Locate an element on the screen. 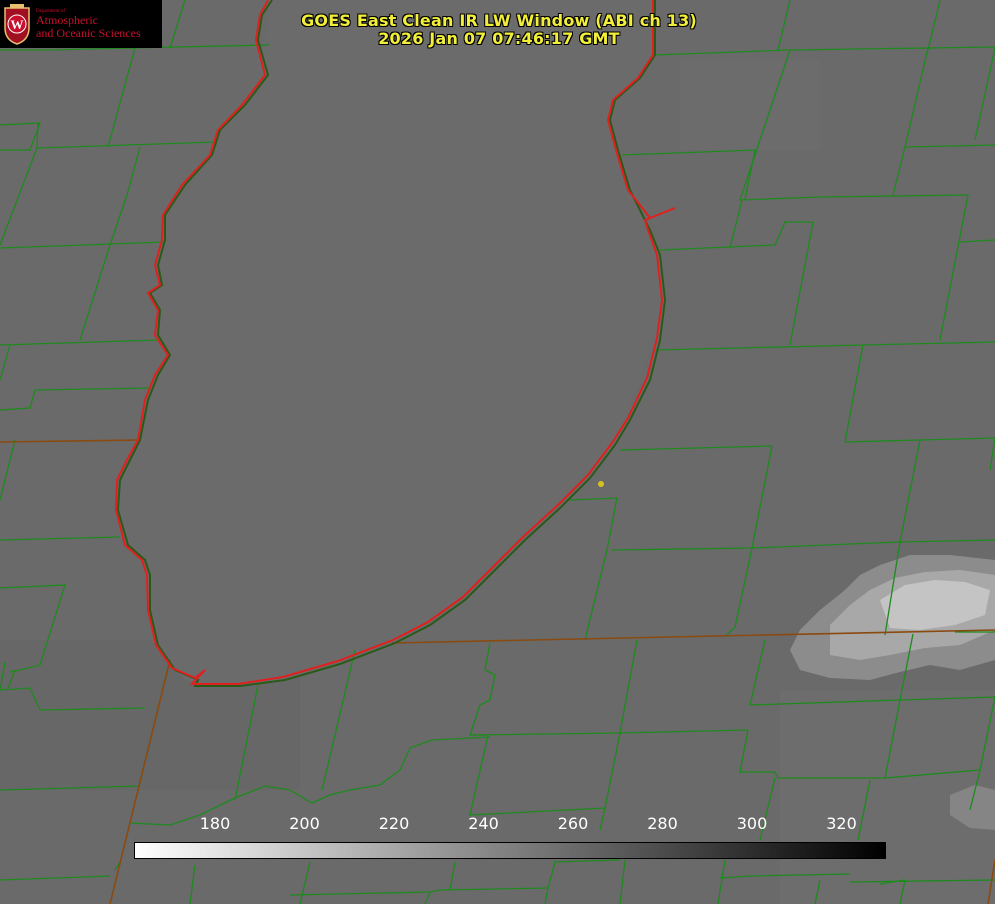 The image size is (995, 904). colorbar-tick-280: 280 is located at coordinates (662, 823).